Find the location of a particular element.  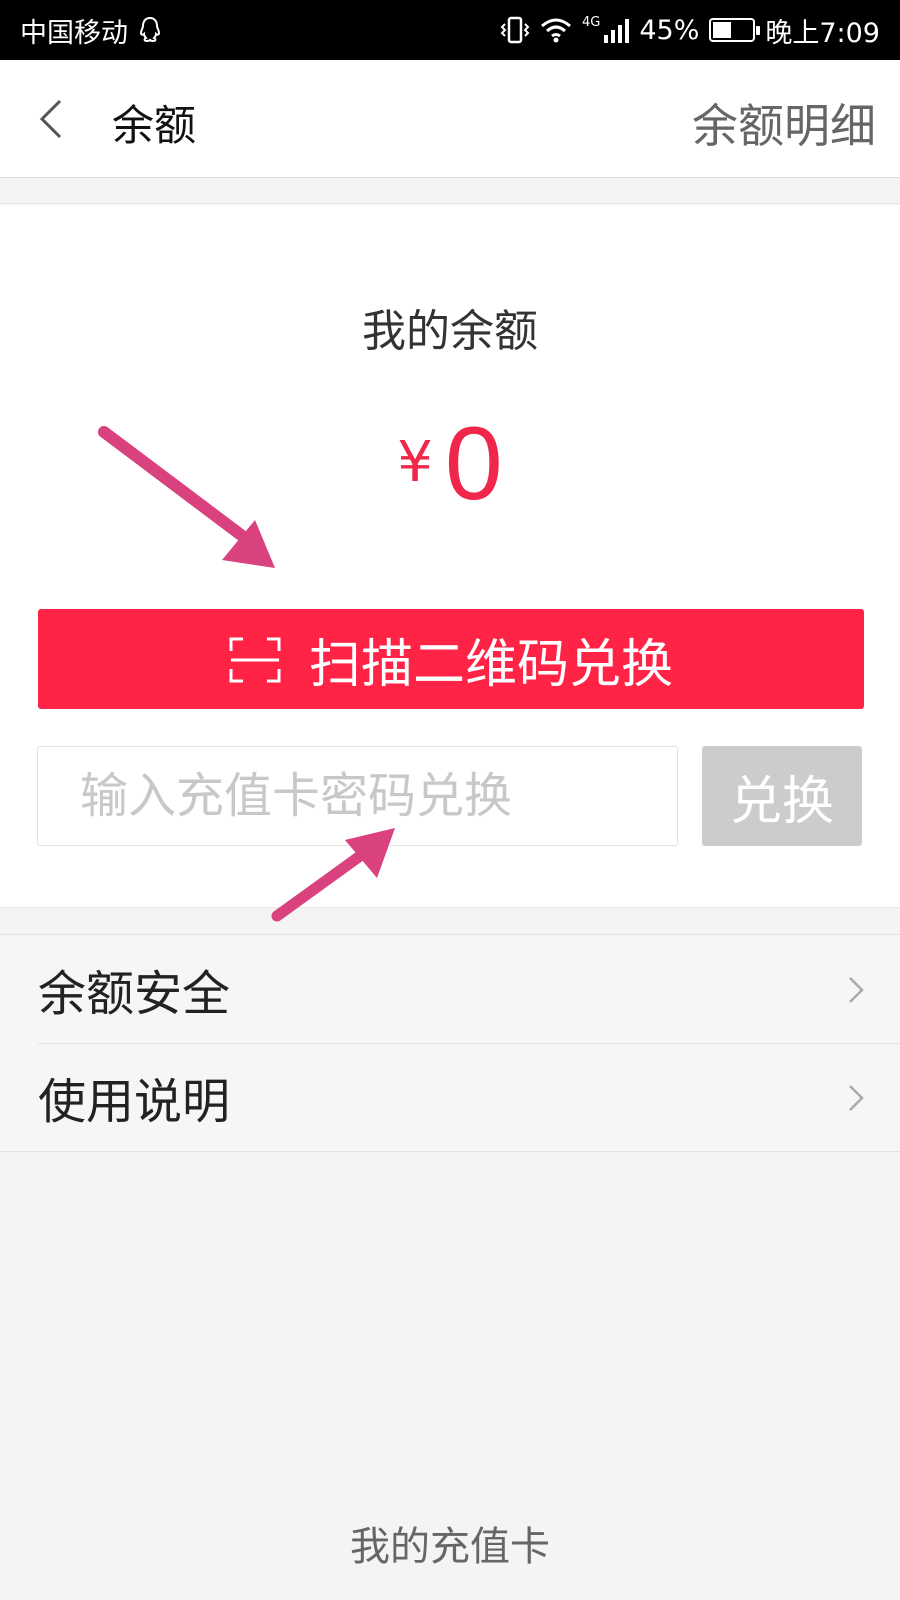

carrier-name: 中国移动 is located at coordinates (74, 33).